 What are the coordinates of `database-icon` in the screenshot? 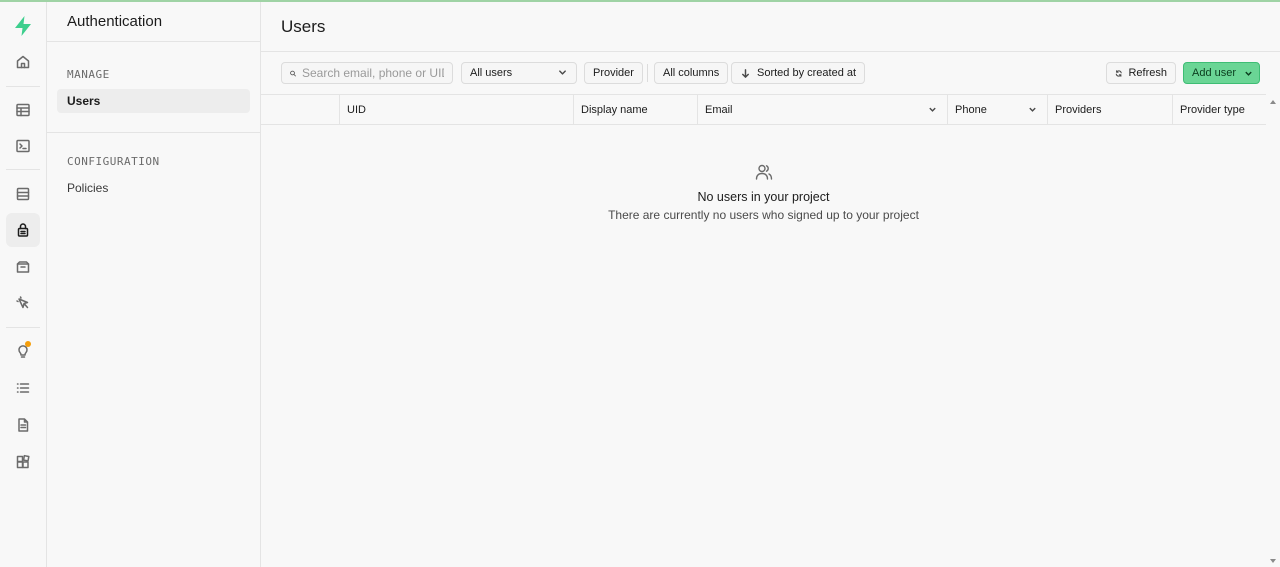 It's located at (23, 194).